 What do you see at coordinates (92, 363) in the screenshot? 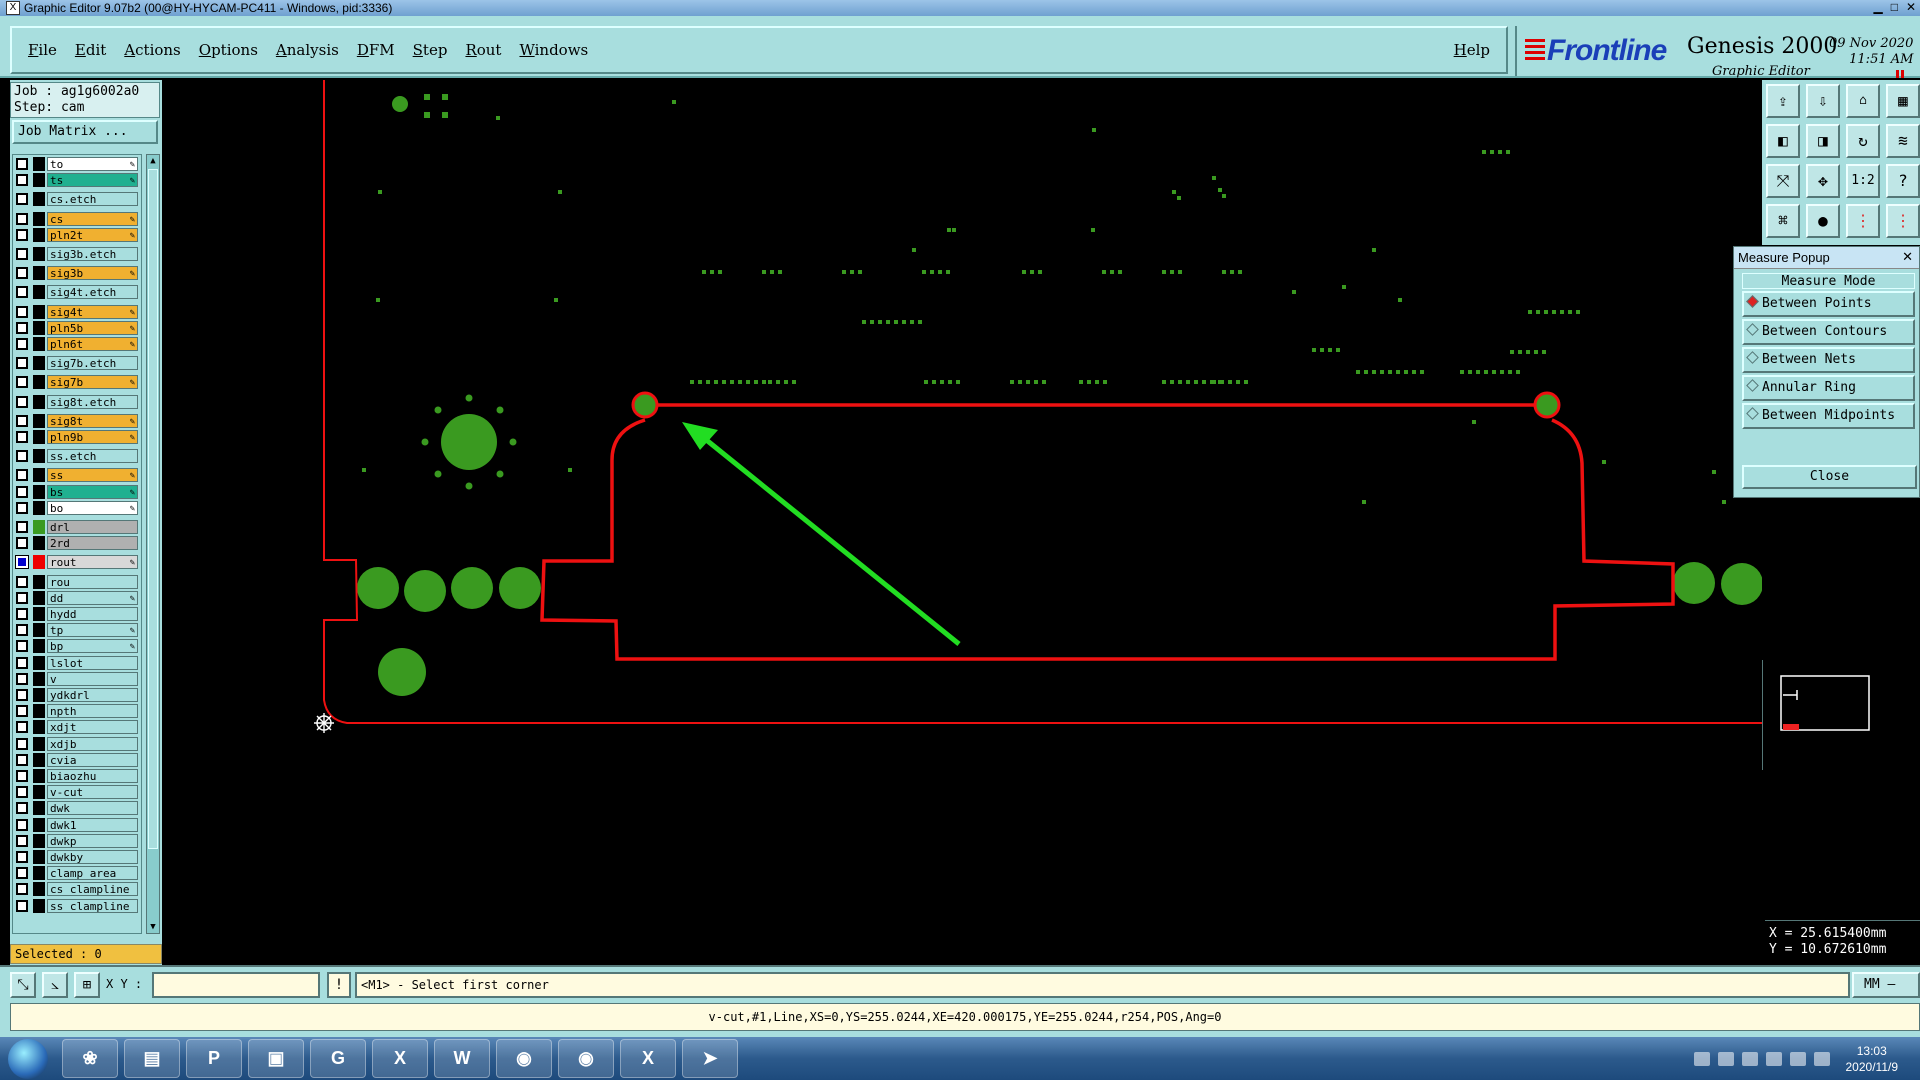
I see `layer-name: sig7b.etch` at bounding box center [92, 363].